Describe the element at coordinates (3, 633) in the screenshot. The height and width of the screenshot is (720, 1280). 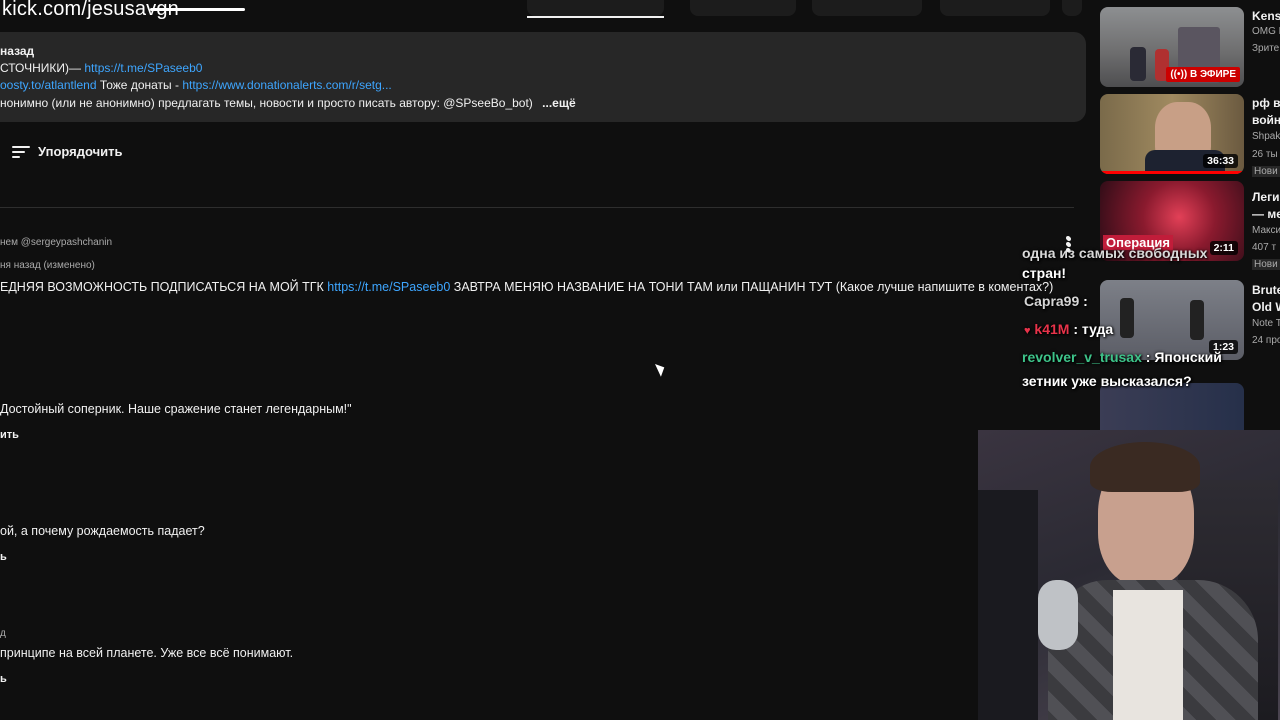
I see `comment-author: д` at that location.